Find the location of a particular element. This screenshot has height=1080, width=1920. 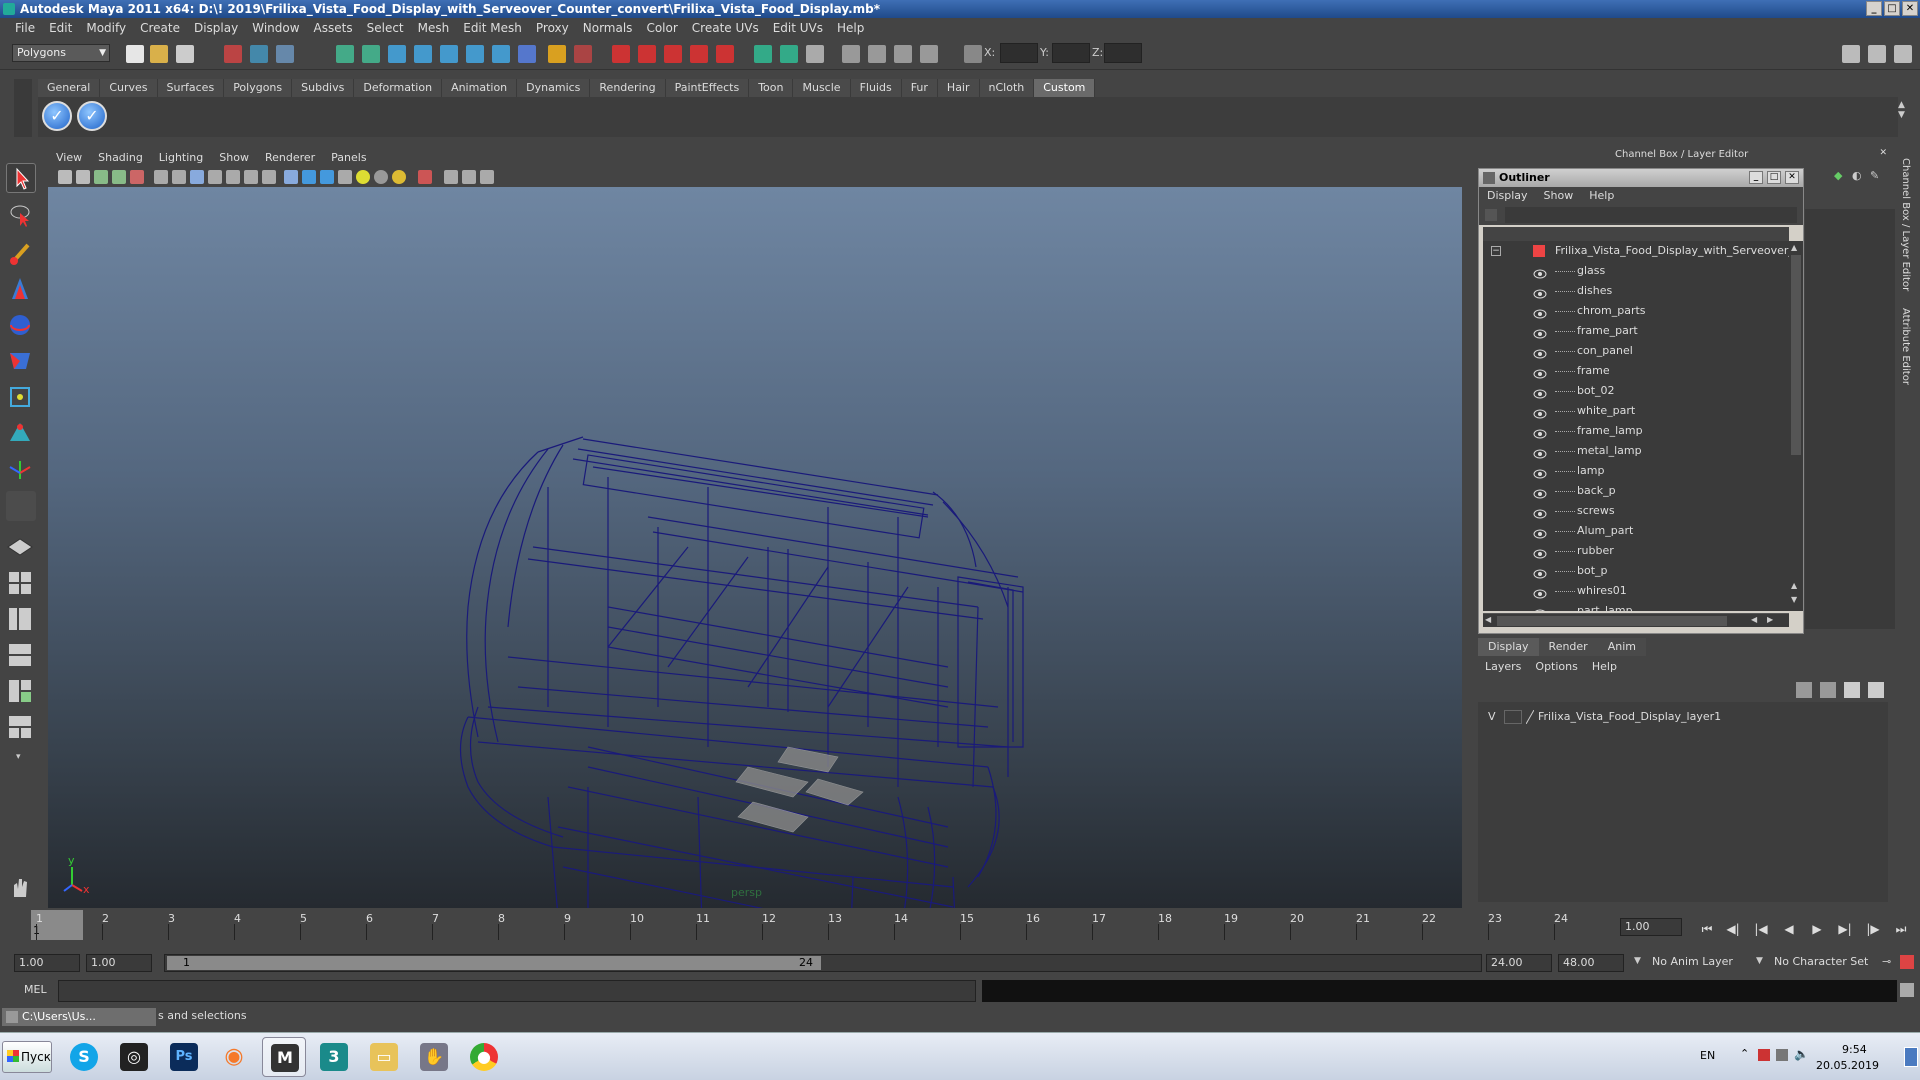

shelf-tab-dynamics: Dynamics is located at coordinates (554, 88).